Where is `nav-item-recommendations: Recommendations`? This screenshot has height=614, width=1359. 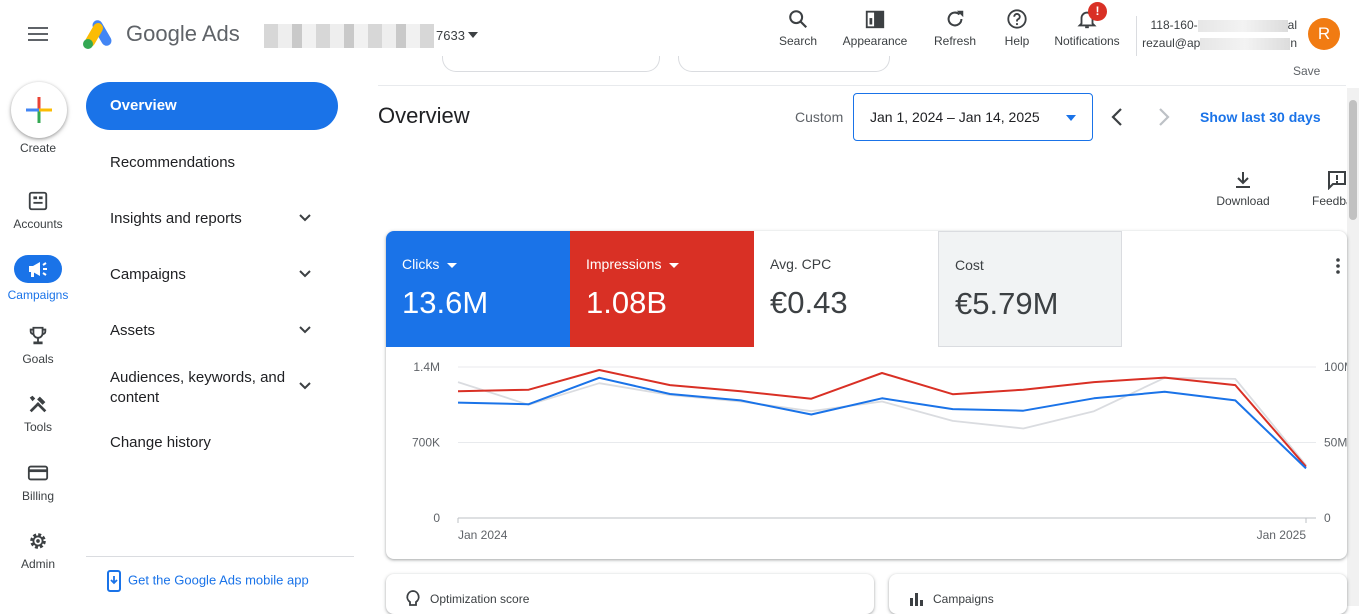
nav-item-recommendations: Recommendations is located at coordinates (172, 162).